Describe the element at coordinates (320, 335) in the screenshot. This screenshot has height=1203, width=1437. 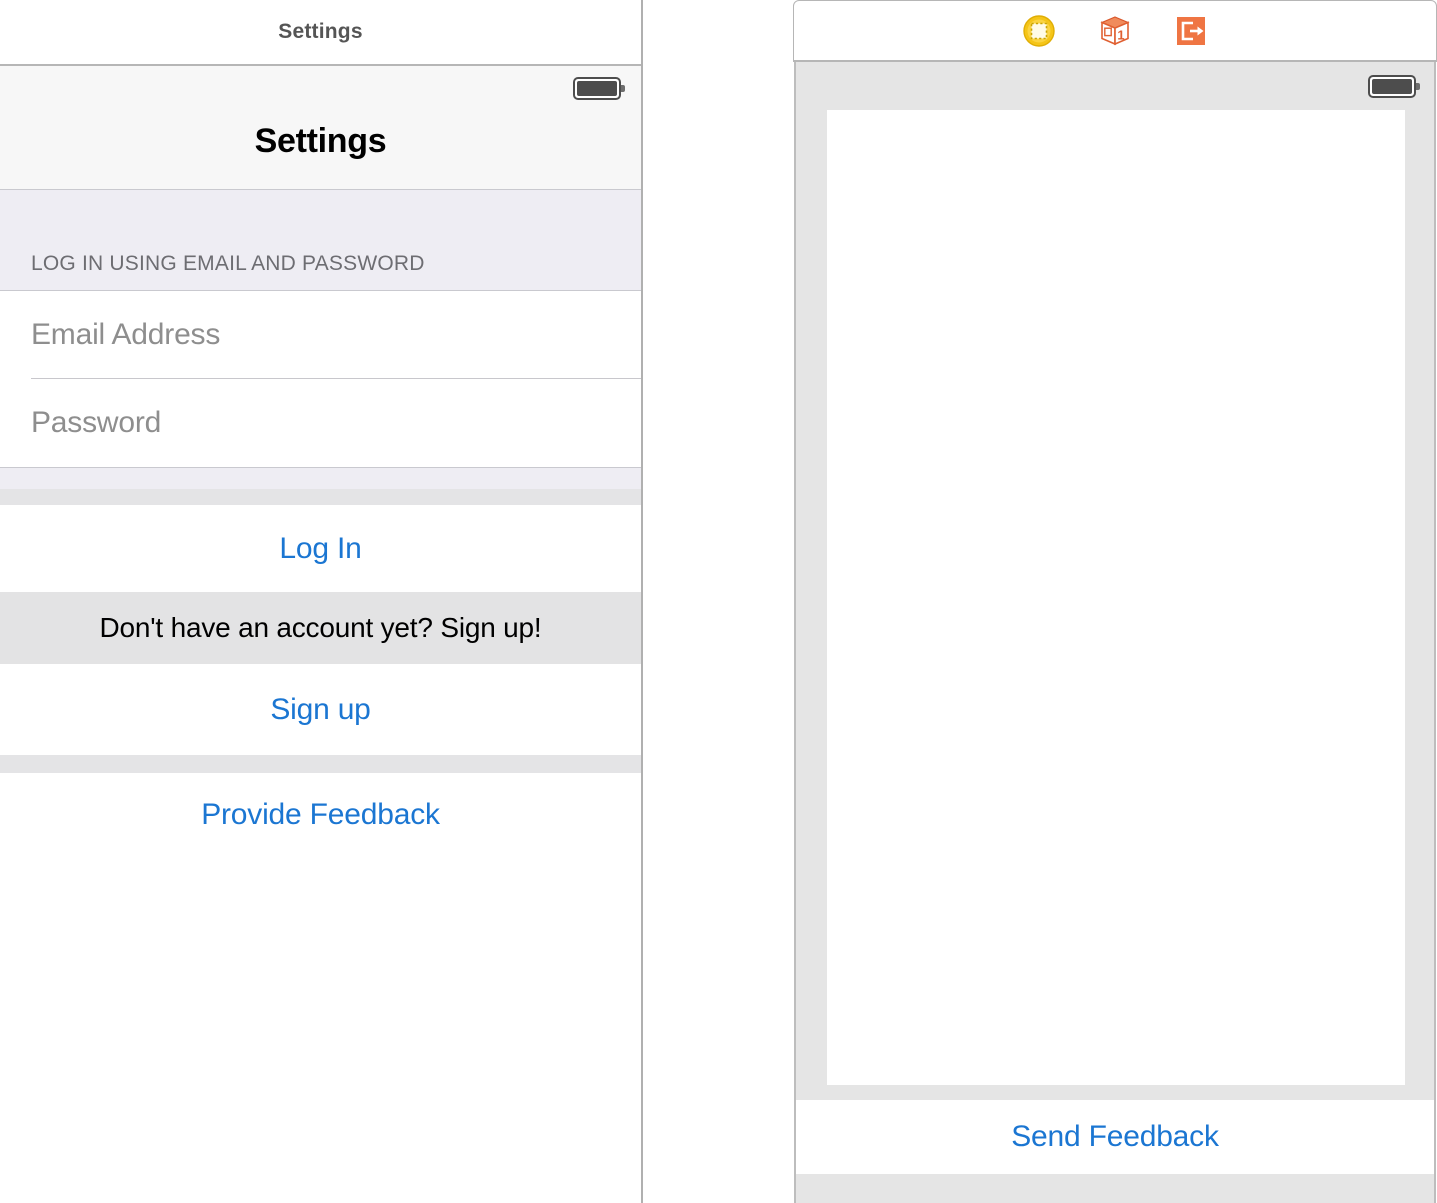
I see `email-field-row: Email Address` at that location.